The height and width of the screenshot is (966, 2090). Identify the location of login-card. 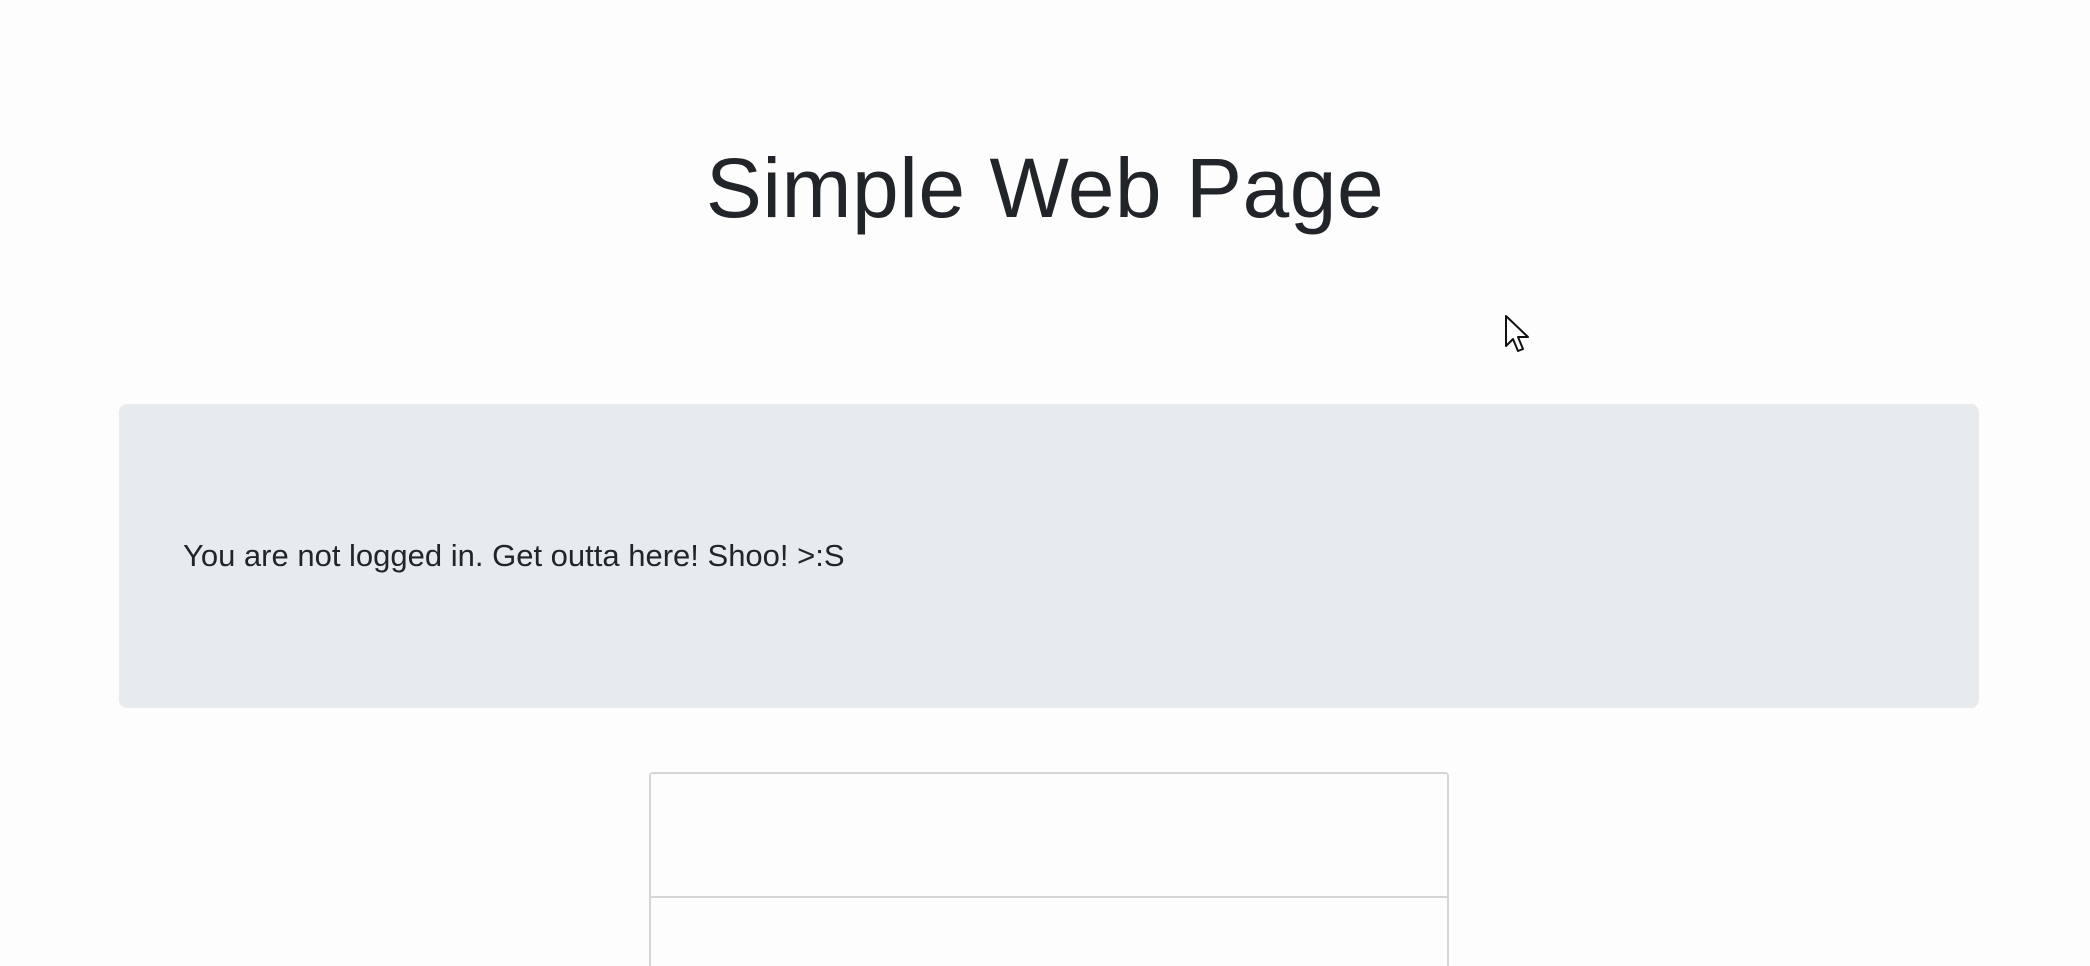
(1049, 869).